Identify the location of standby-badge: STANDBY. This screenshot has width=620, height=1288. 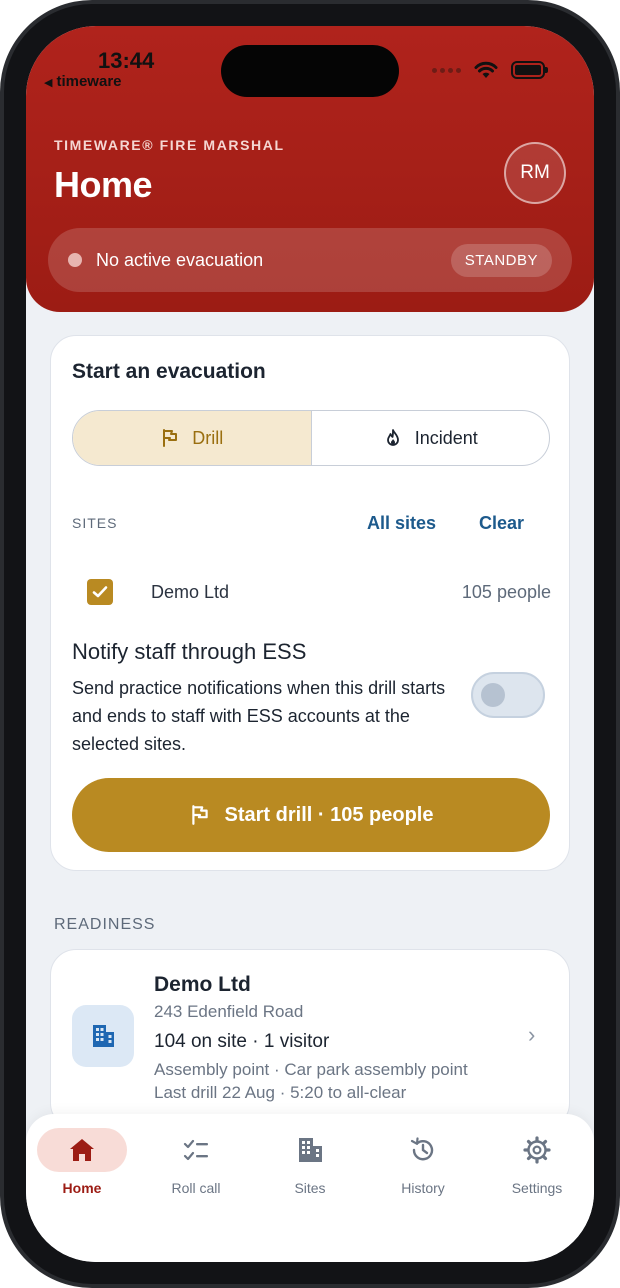
(501, 260).